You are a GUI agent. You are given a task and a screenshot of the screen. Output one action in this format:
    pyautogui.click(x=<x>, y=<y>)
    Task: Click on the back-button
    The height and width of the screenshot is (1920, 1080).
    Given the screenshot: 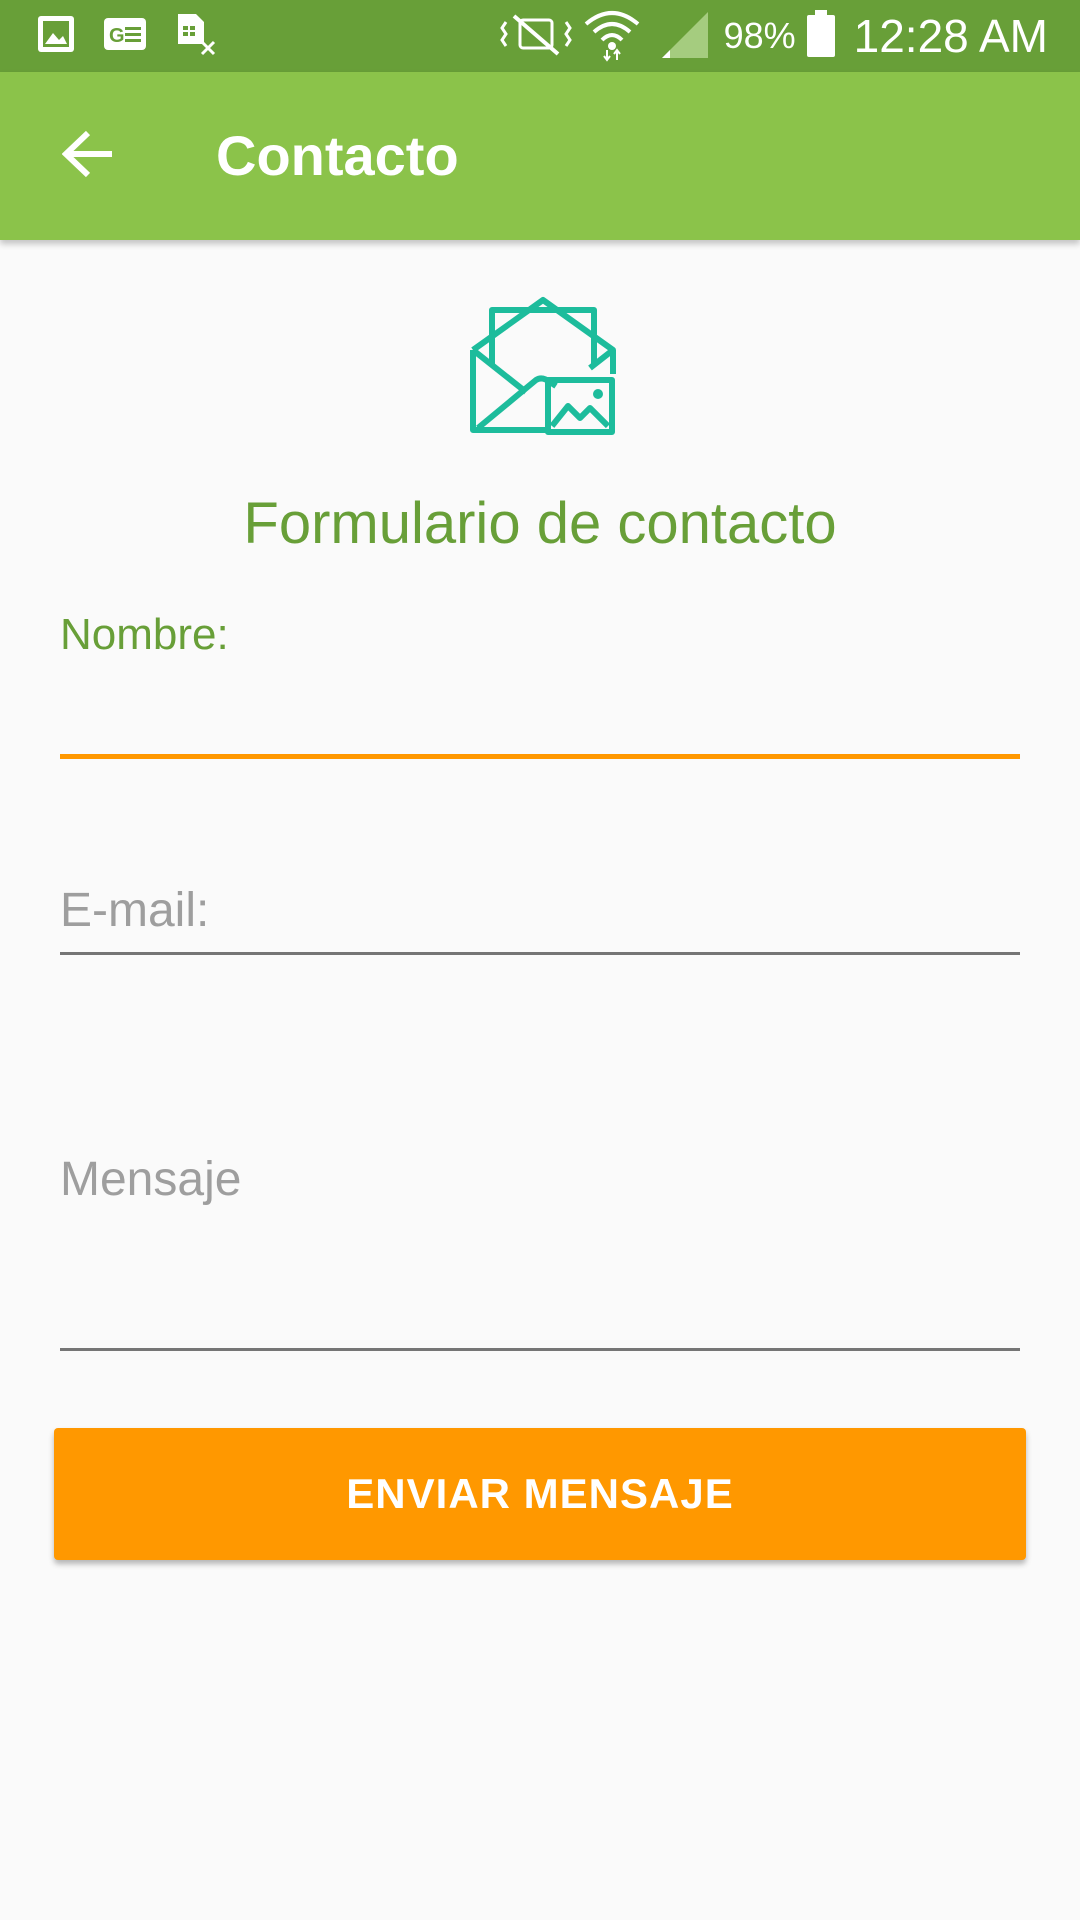 What is the action you would take?
    pyautogui.click(x=88, y=156)
    